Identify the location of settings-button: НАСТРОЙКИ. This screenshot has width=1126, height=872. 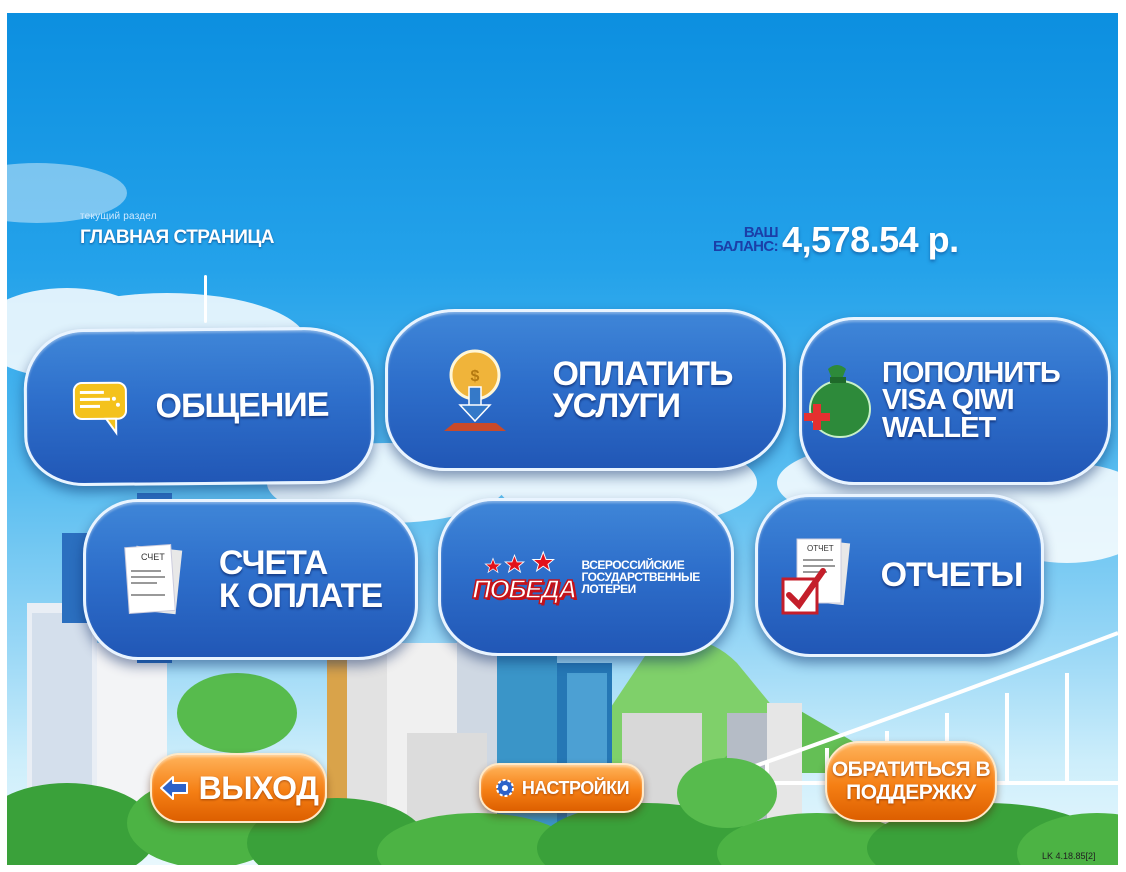
(561, 788).